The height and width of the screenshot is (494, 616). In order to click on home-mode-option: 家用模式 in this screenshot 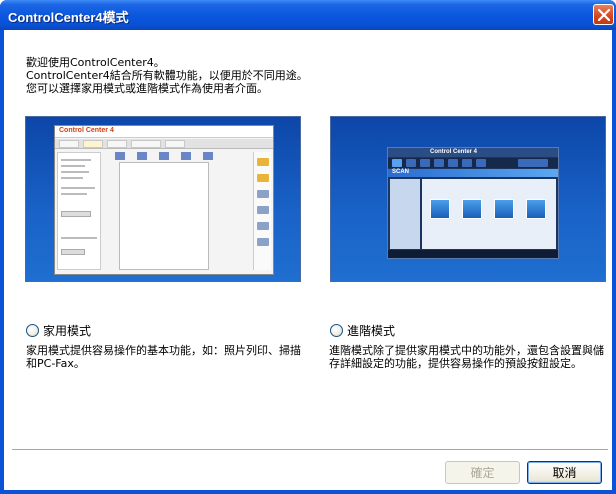, I will do `click(58, 330)`.